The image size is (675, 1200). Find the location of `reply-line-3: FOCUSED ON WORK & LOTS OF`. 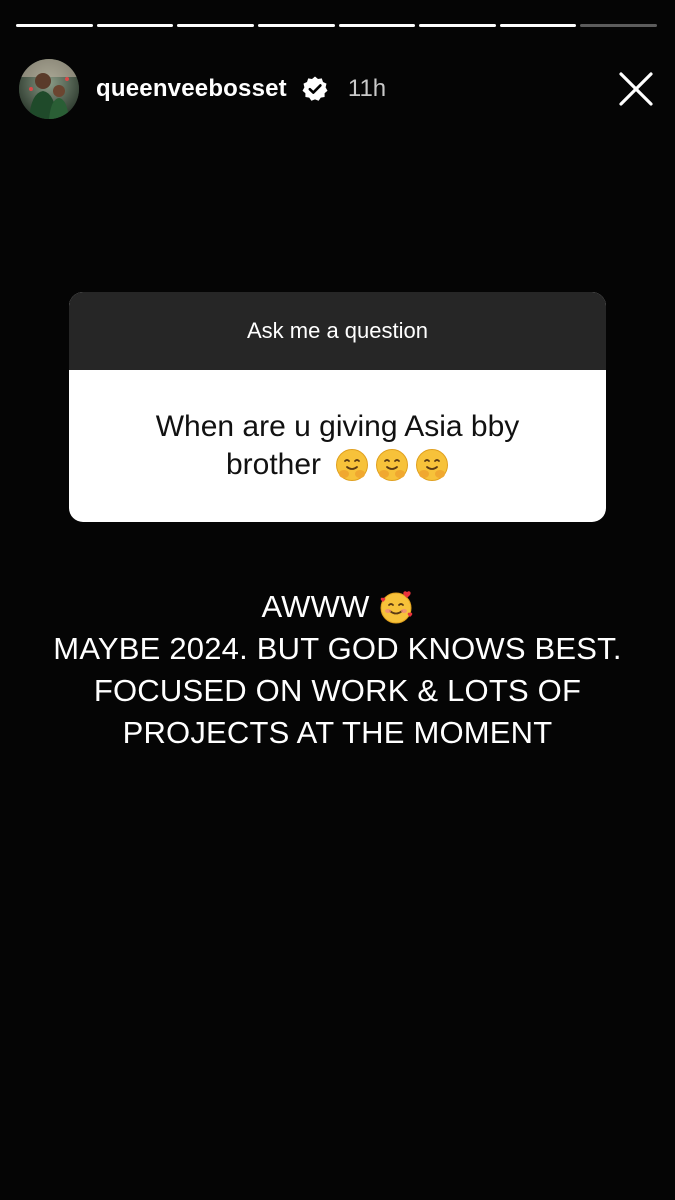

reply-line-3: FOCUSED ON WORK & LOTS OF is located at coordinates (337, 690).